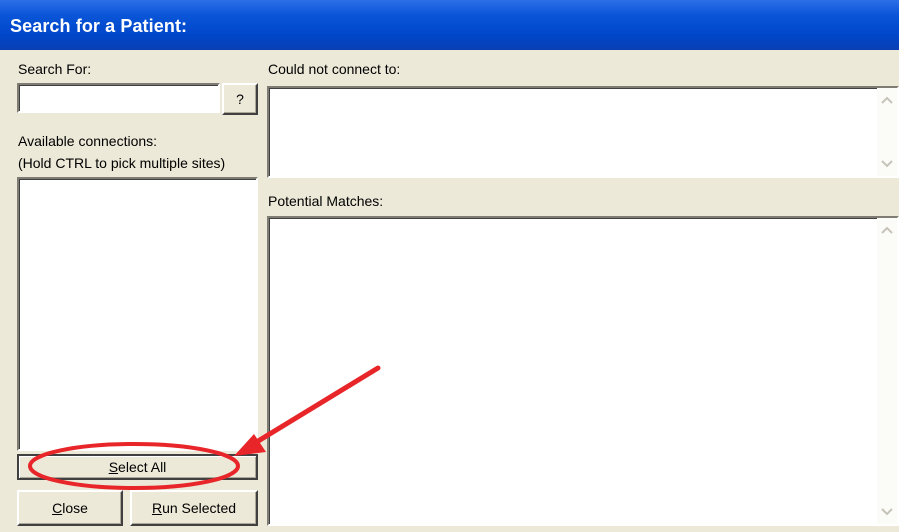 The width and height of the screenshot is (899, 532). I want to click on potential-matches-label: Potential Matches:, so click(326, 201).